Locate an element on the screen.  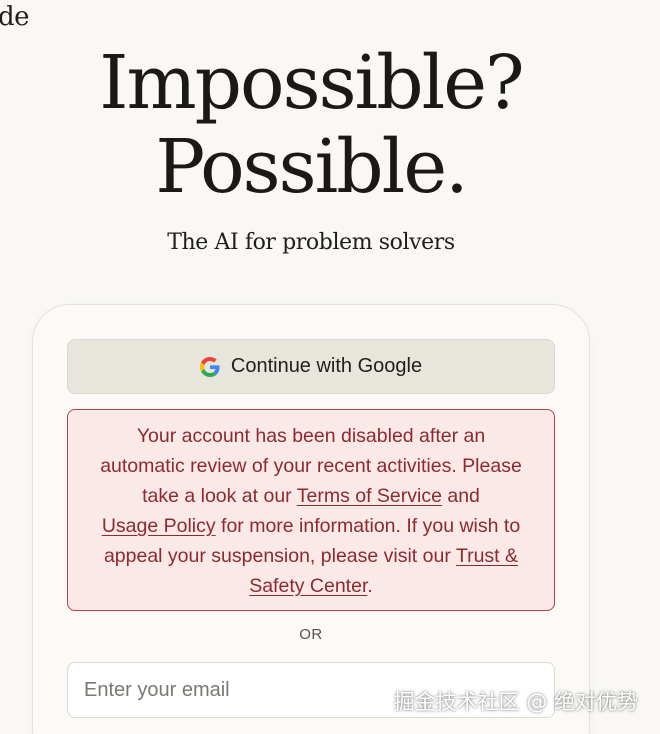
brand-logo: de is located at coordinates (15, 17).